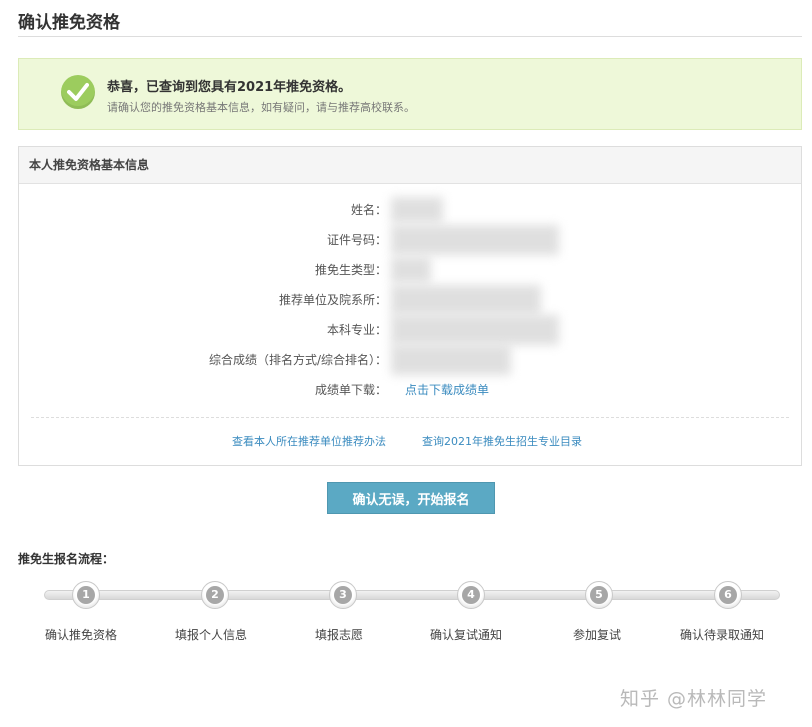 Image resolution: width=812 pixels, height=727 pixels. I want to click on panel-heading: 本人推免资格基本信息, so click(410, 165).